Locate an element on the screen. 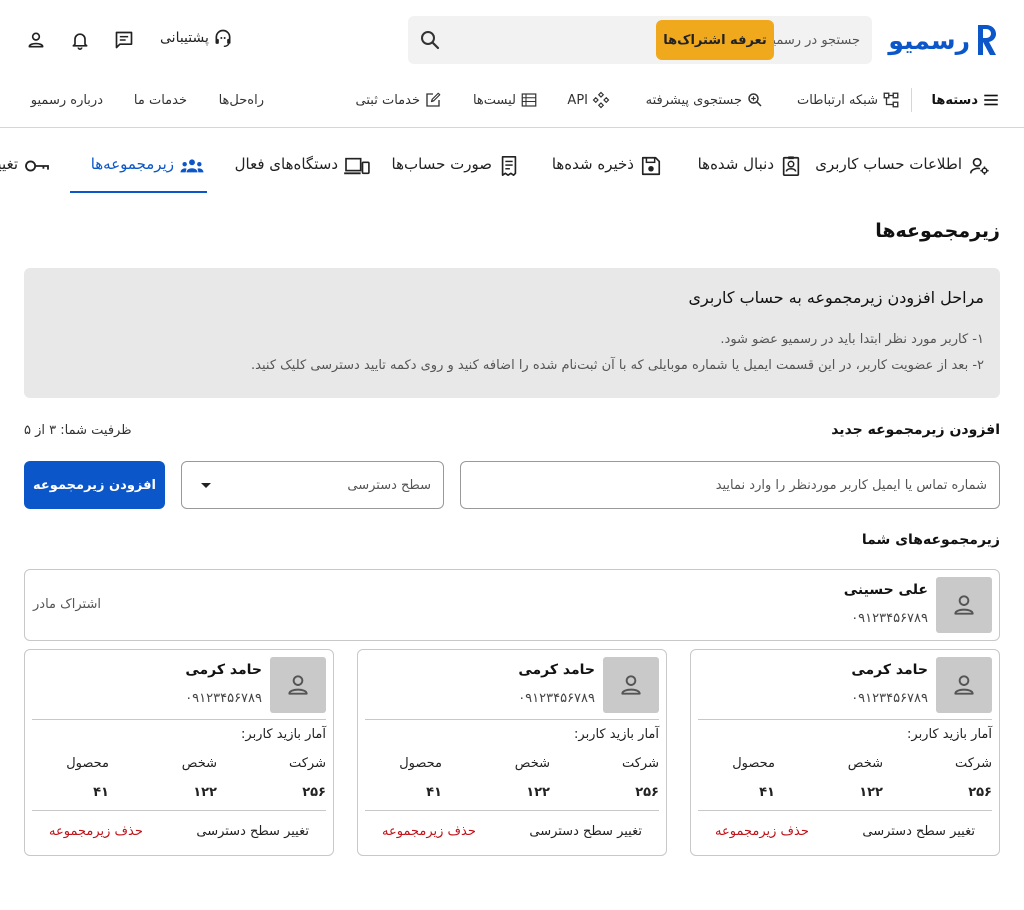  menu-icon is located at coordinates (991, 100).